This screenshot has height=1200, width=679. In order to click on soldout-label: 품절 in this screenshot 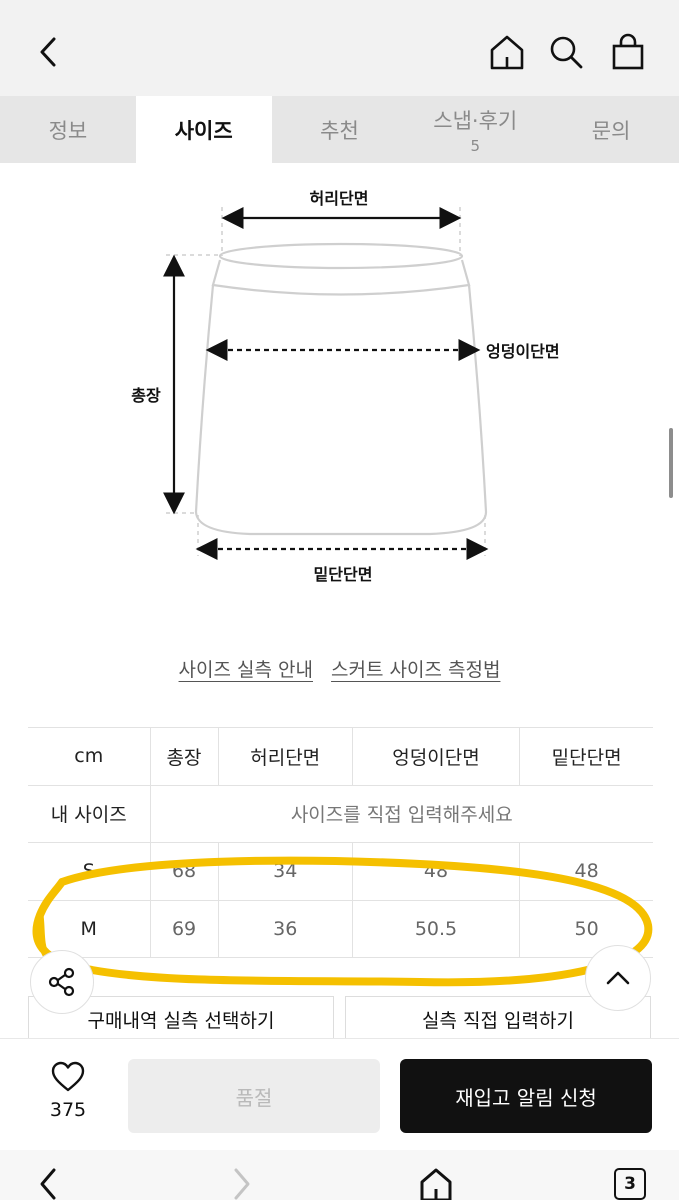, I will do `click(254, 1097)`.